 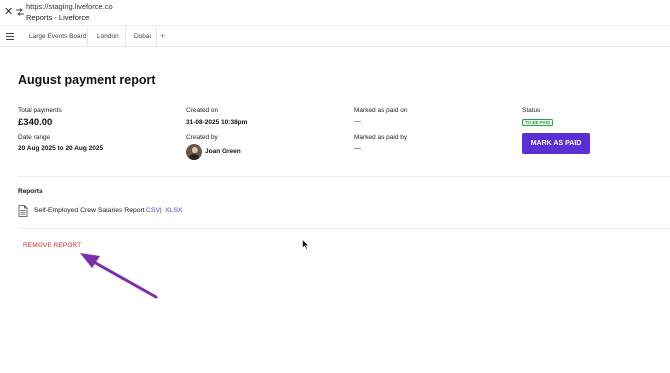 I want to click on status-label: Status, so click(x=531, y=110).